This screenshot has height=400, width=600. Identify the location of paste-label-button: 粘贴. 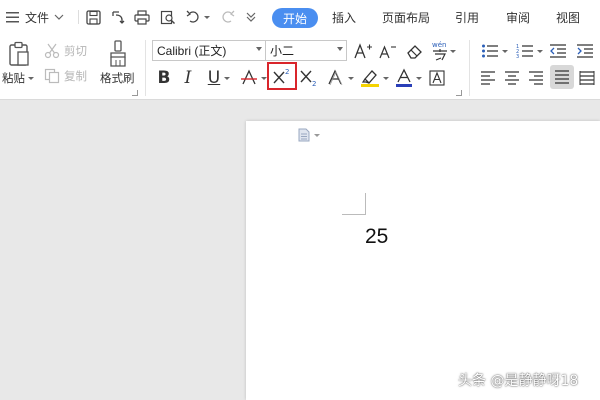
(18, 78).